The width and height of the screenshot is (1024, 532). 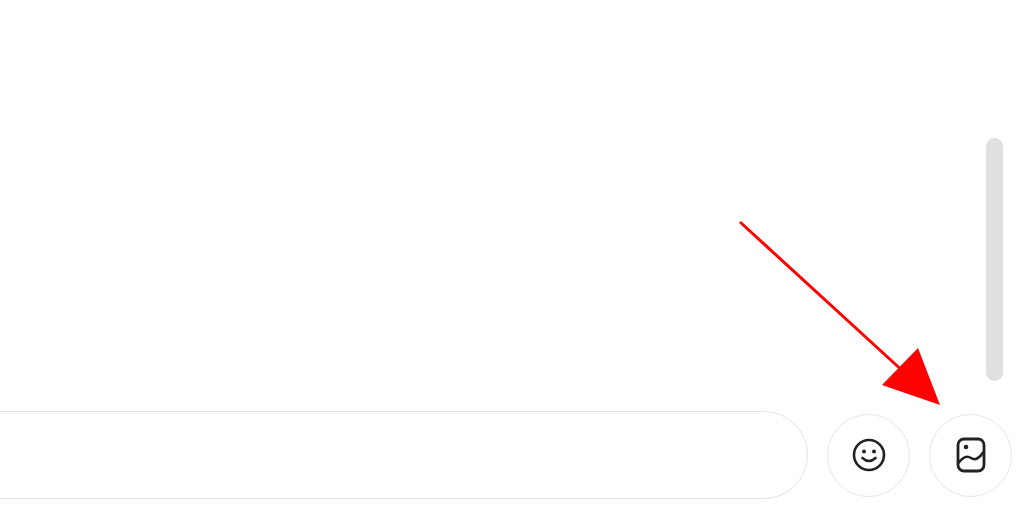 I want to click on smiley-icon, so click(x=868, y=455).